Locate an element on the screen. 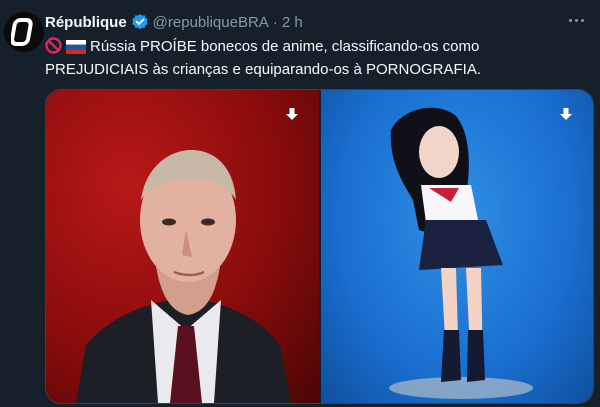 The image size is (600, 407). author-handle: @republiqueBRA is located at coordinates (211, 22).